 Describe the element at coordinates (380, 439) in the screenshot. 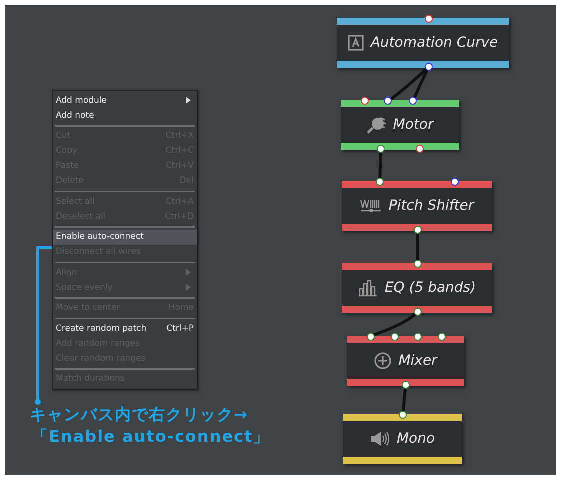

I see `speaker-icon` at that location.